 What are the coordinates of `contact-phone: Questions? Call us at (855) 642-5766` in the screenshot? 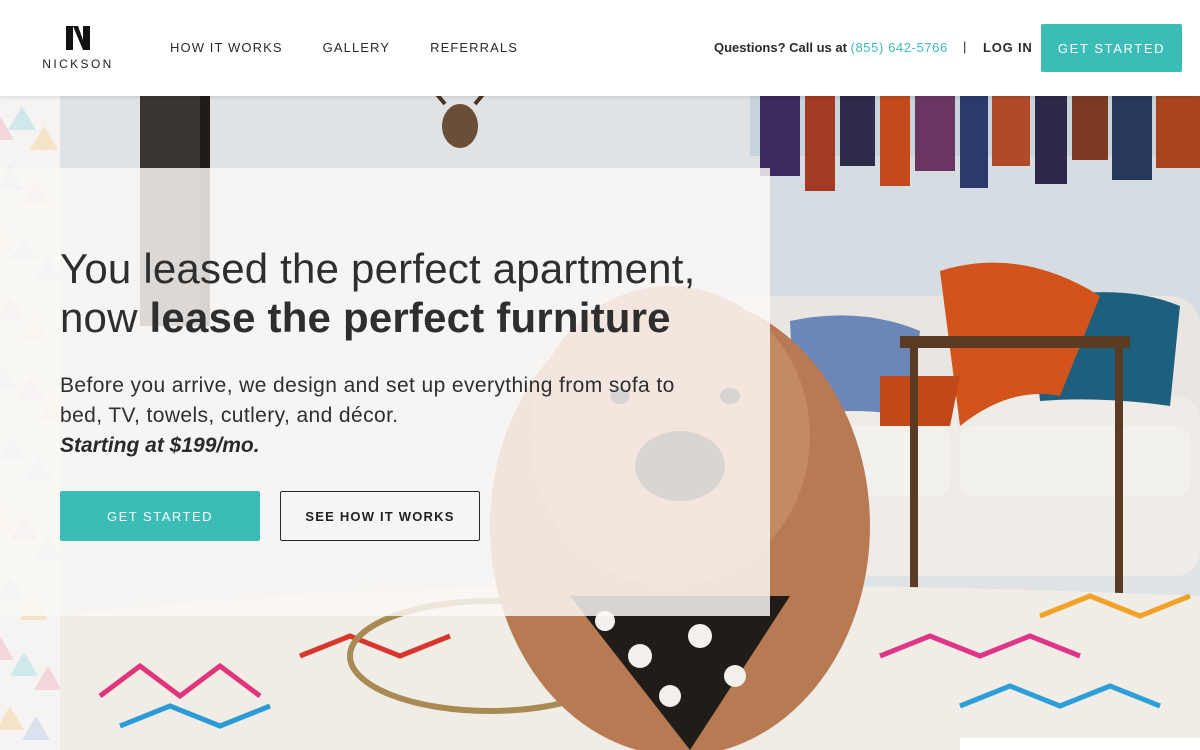 It's located at (831, 48).